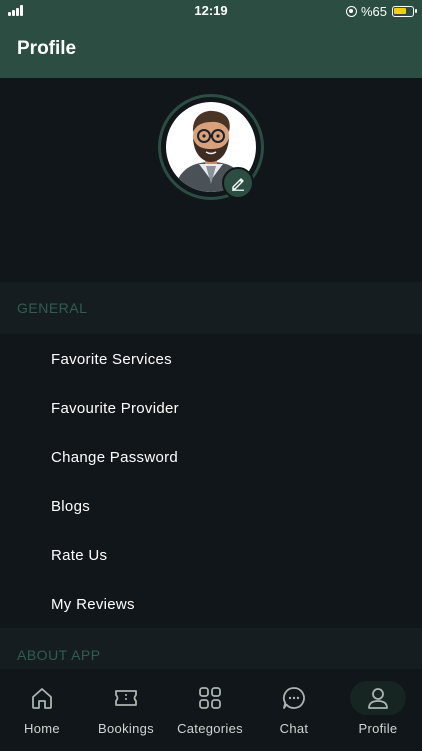 This screenshot has width=422, height=751. I want to click on nav-categories: Categories, so click(210, 710).